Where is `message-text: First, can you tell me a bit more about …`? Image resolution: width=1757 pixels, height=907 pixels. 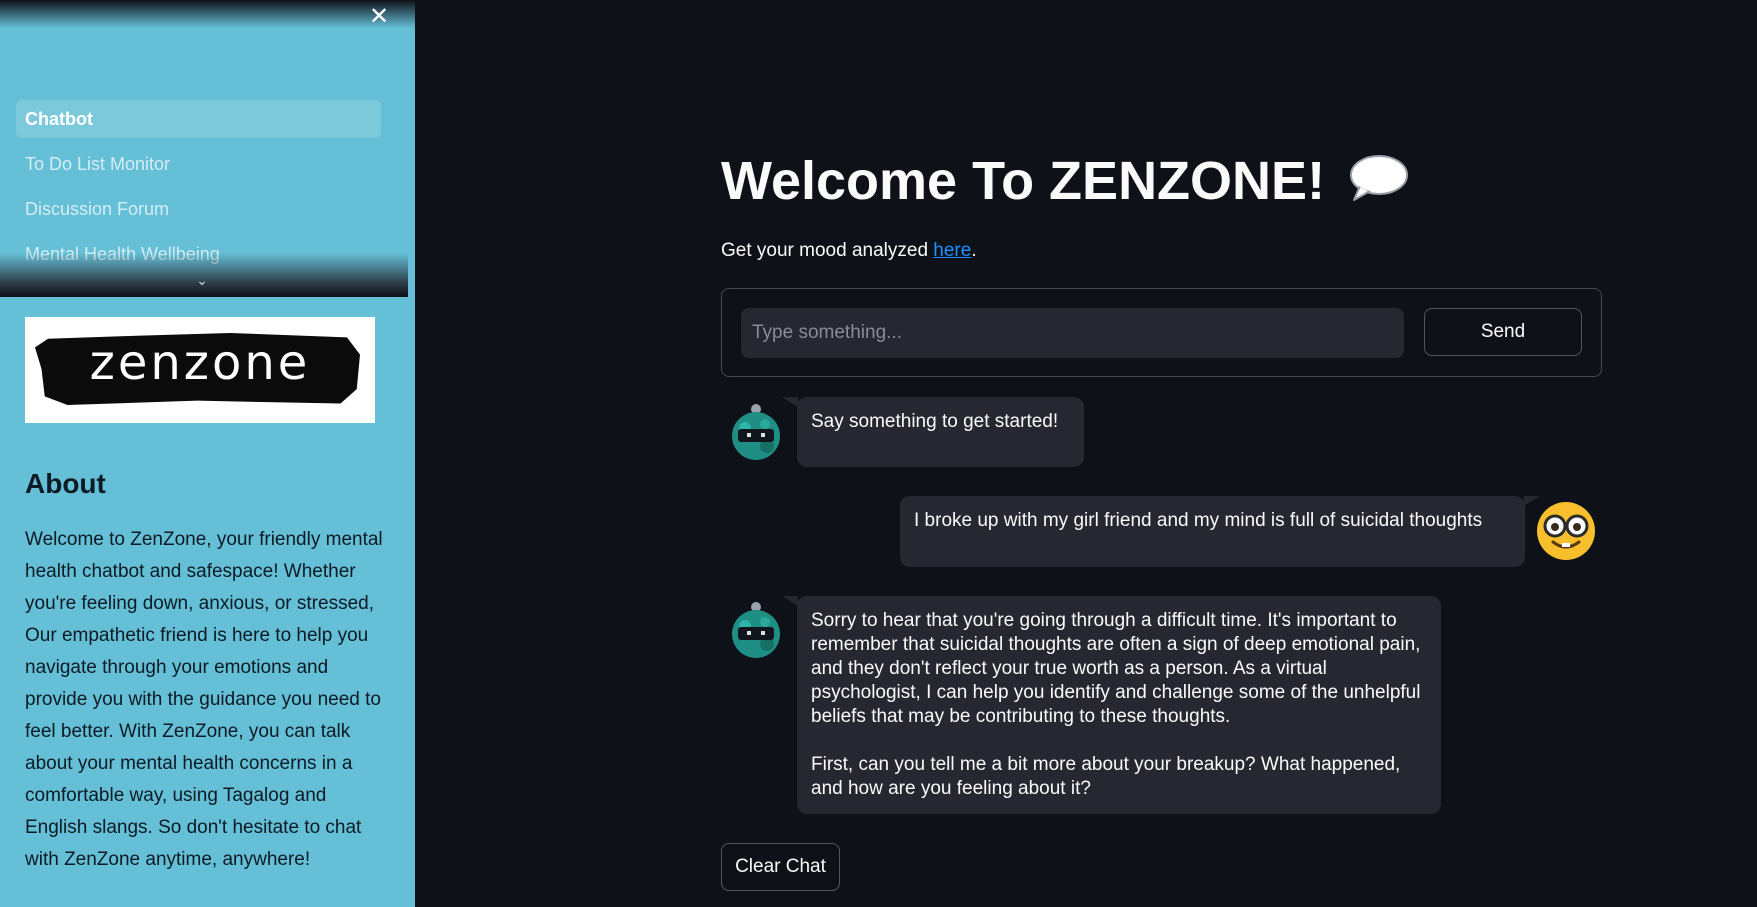
message-text: First, can you tell me a bit more about … is located at coordinates (1106, 776).